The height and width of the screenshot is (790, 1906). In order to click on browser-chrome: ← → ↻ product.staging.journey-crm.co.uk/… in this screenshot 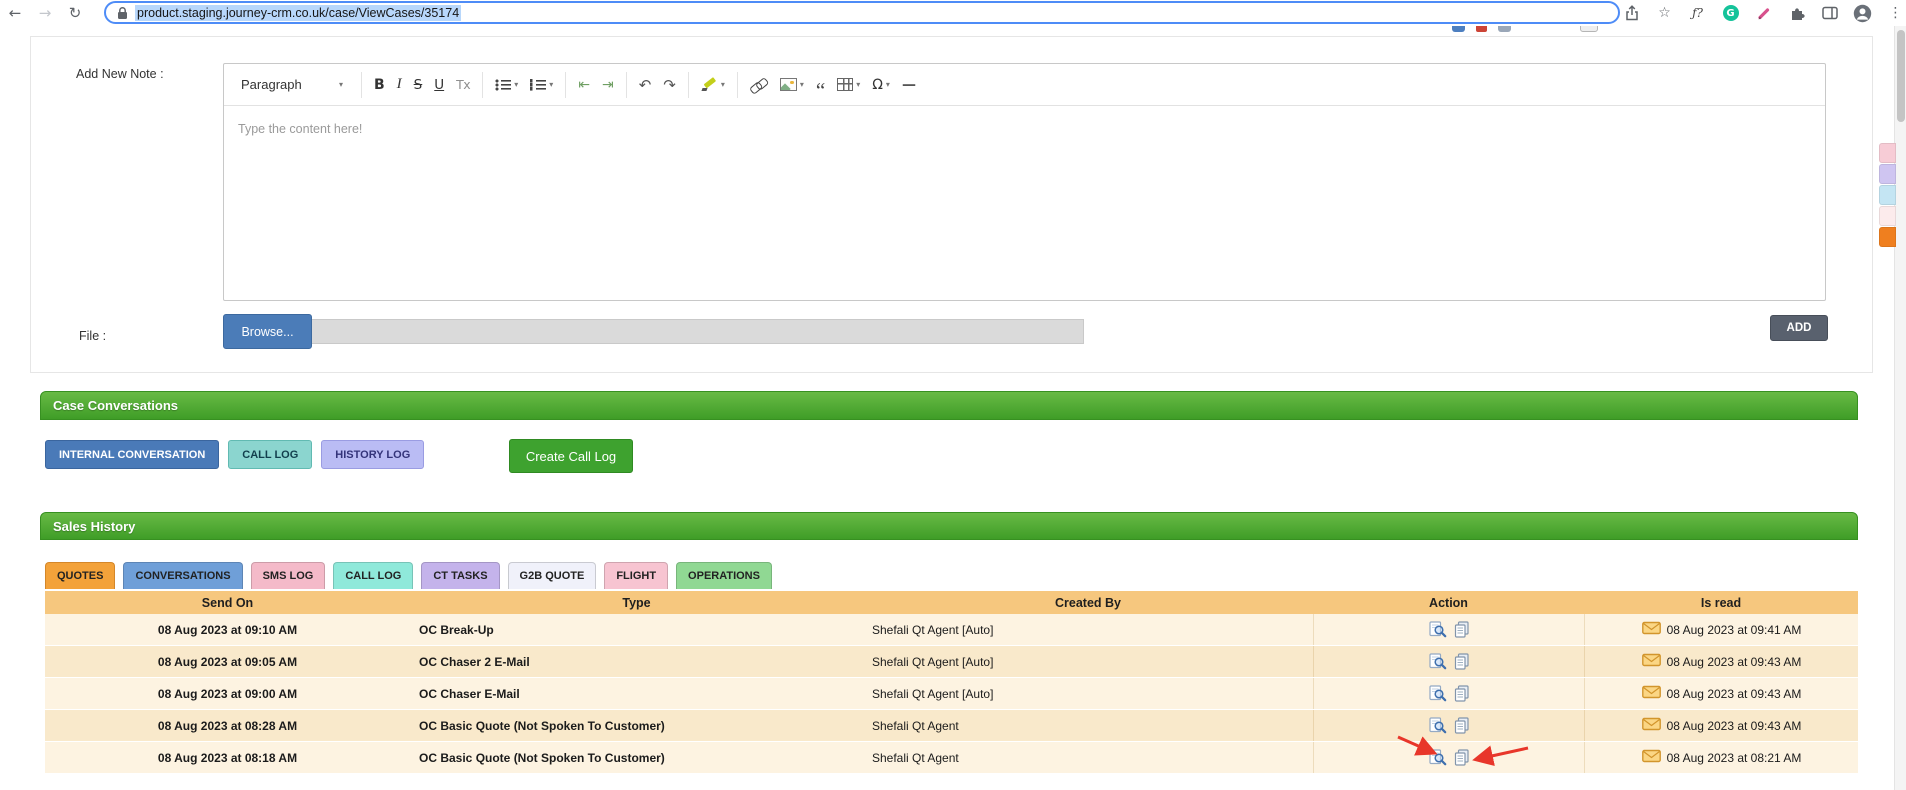, I will do `click(953, 13)`.